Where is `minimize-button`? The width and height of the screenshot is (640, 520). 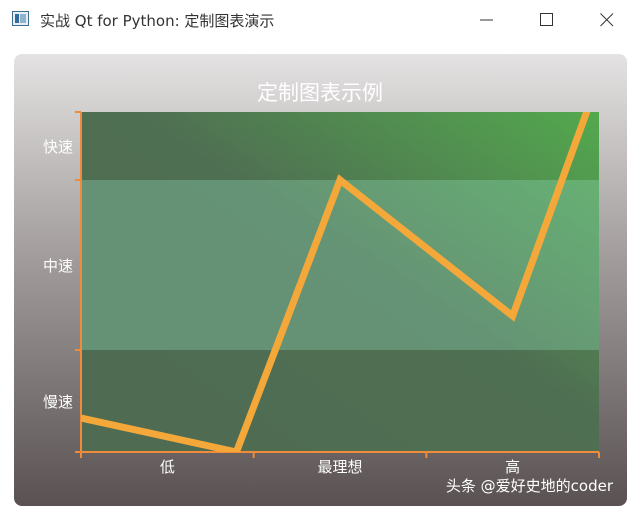
minimize-button is located at coordinates (487, 20).